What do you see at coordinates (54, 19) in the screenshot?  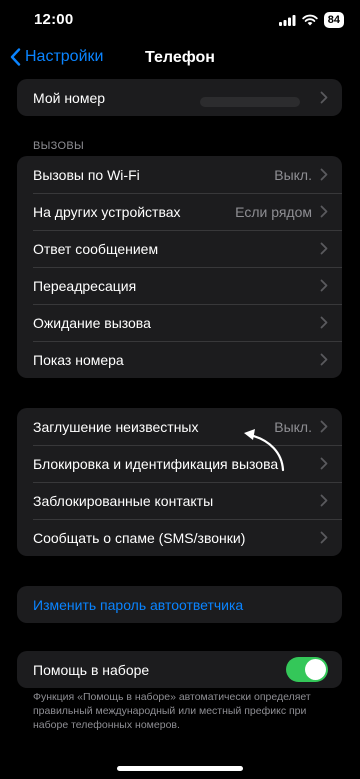 I see `status-time: 12:00` at bounding box center [54, 19].